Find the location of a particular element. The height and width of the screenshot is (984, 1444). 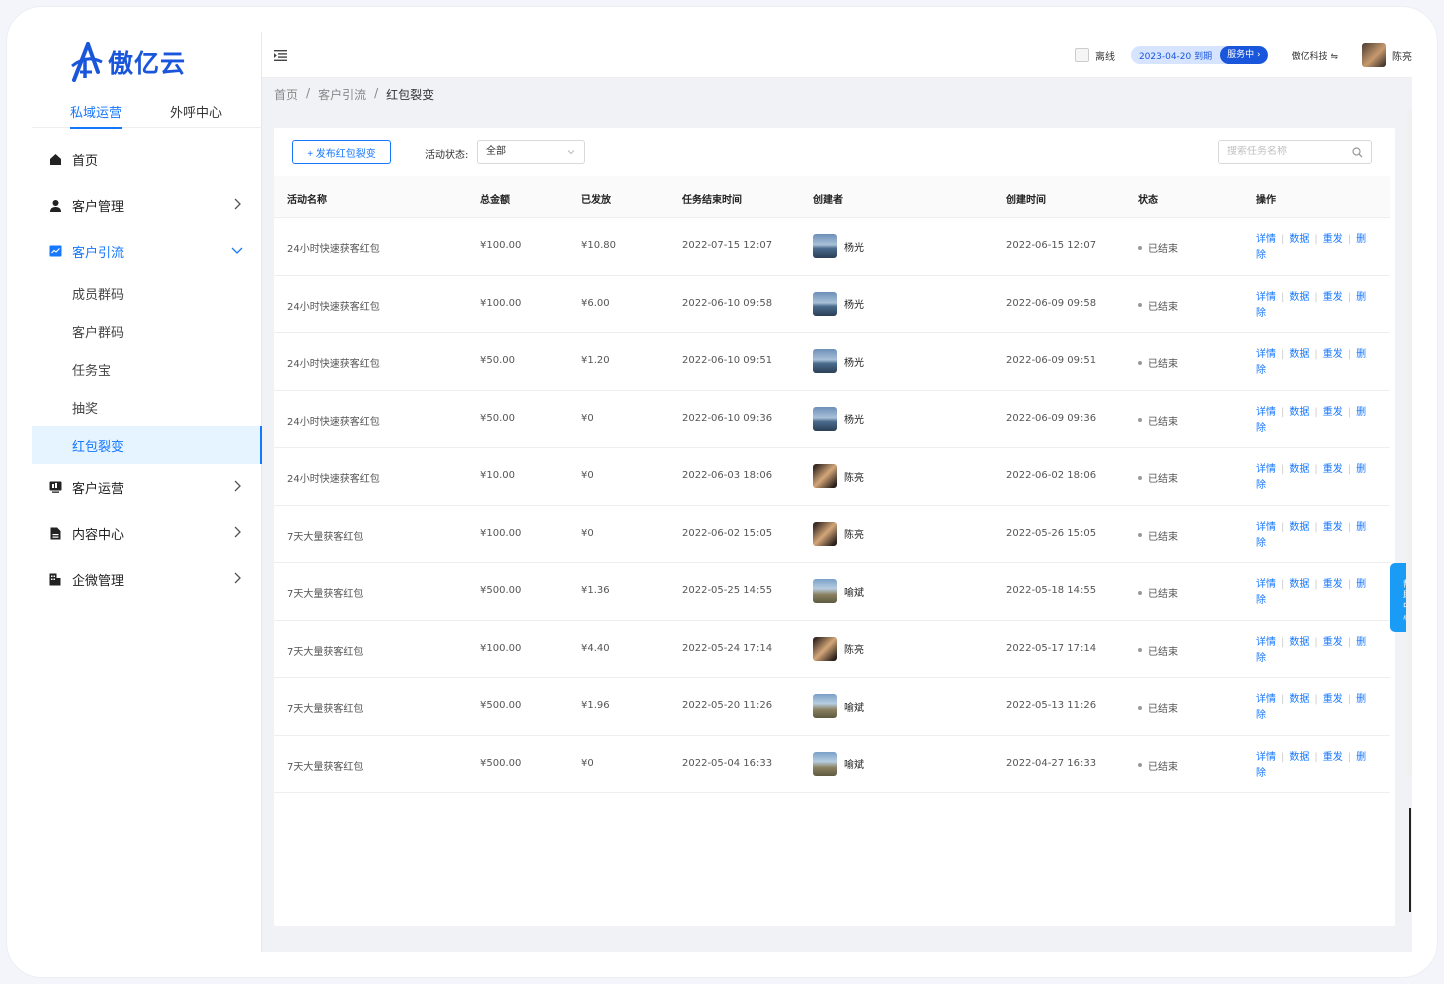

sidebar-item-task-treasure: 任务宝 is located at coordinates (147, 369).